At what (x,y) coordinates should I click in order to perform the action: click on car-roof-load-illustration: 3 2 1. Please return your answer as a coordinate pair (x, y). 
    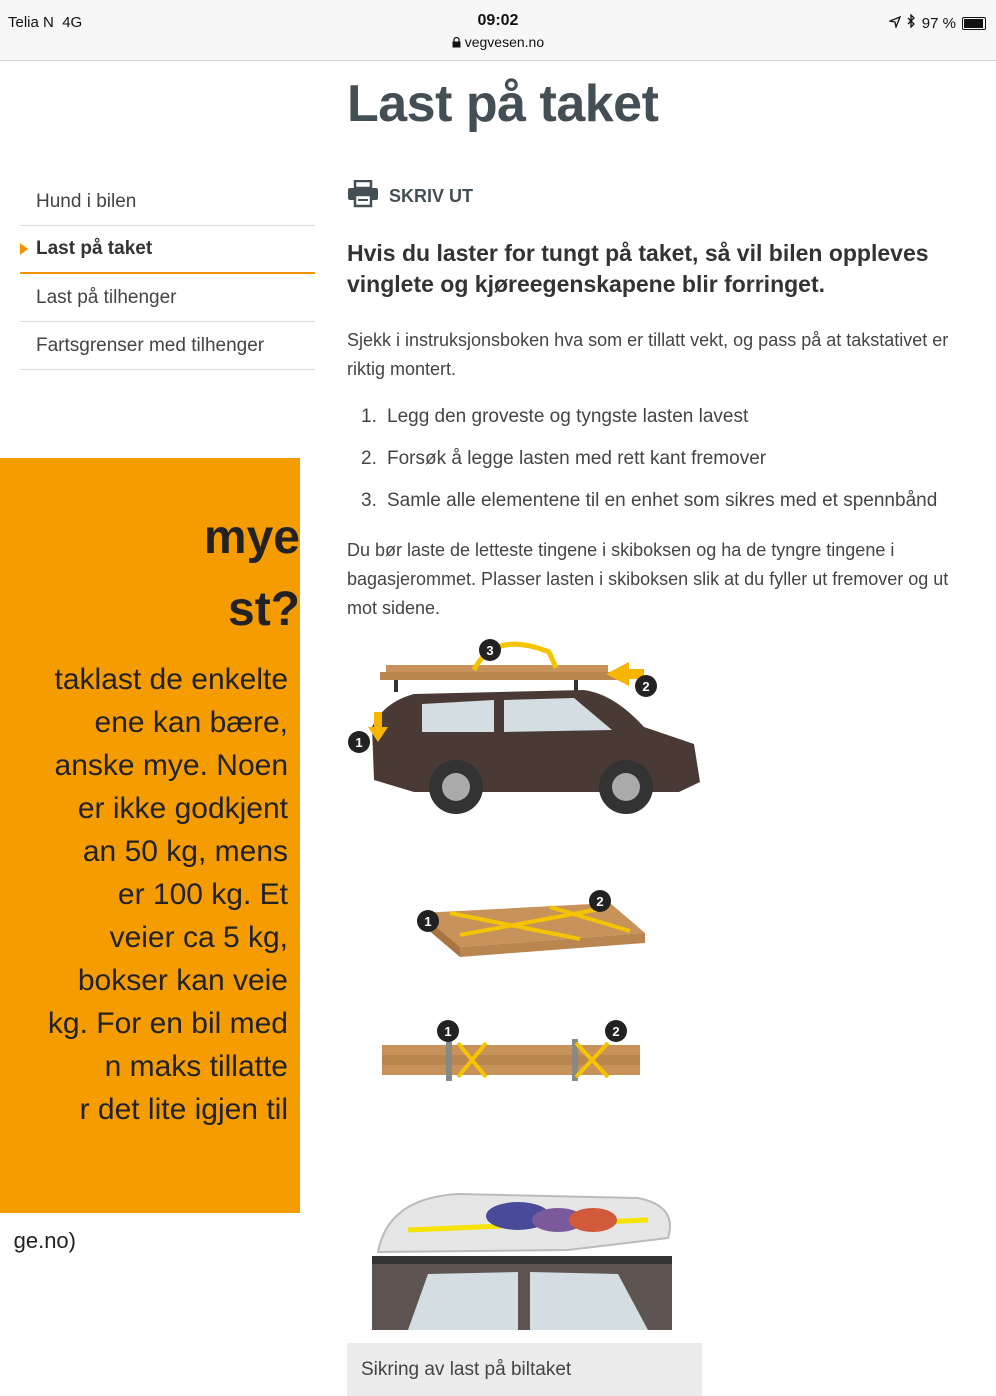
    Looking at the image, I should click on (524, 726).